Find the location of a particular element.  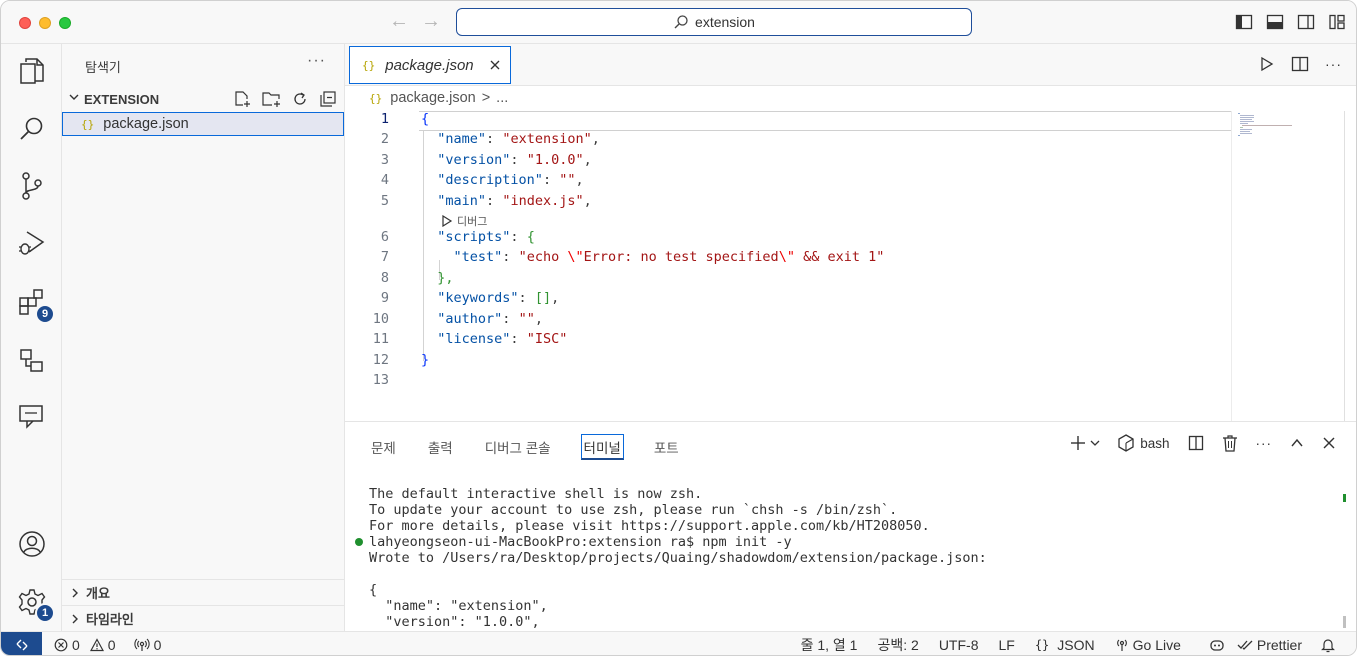

play-icon is located at coordinates (447, 221).